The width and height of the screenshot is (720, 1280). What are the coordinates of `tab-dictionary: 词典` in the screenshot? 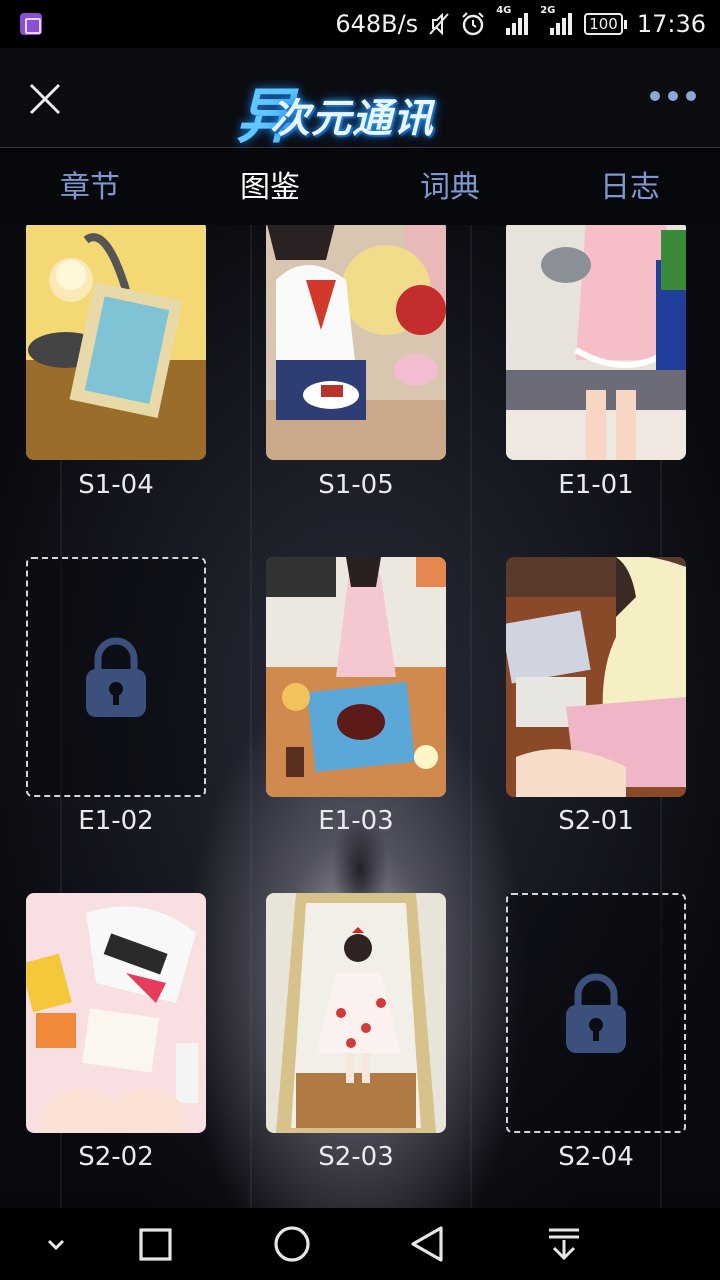 It's located at (450, 184).